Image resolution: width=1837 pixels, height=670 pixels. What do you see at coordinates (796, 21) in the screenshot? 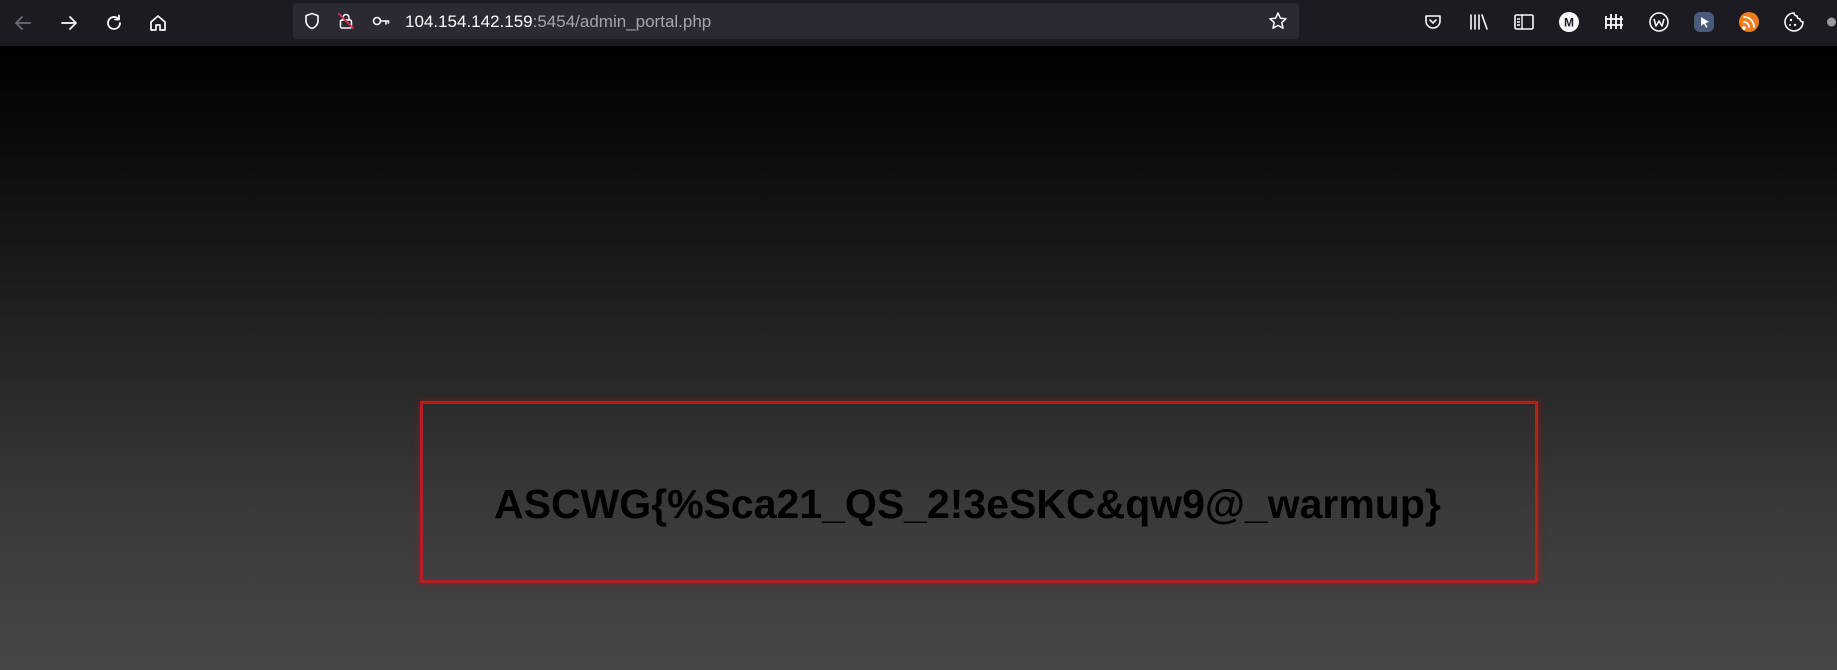
I see `address-bar: 104.154.142.159:5454/admin_portal.php` at bounding box center [796, 21].